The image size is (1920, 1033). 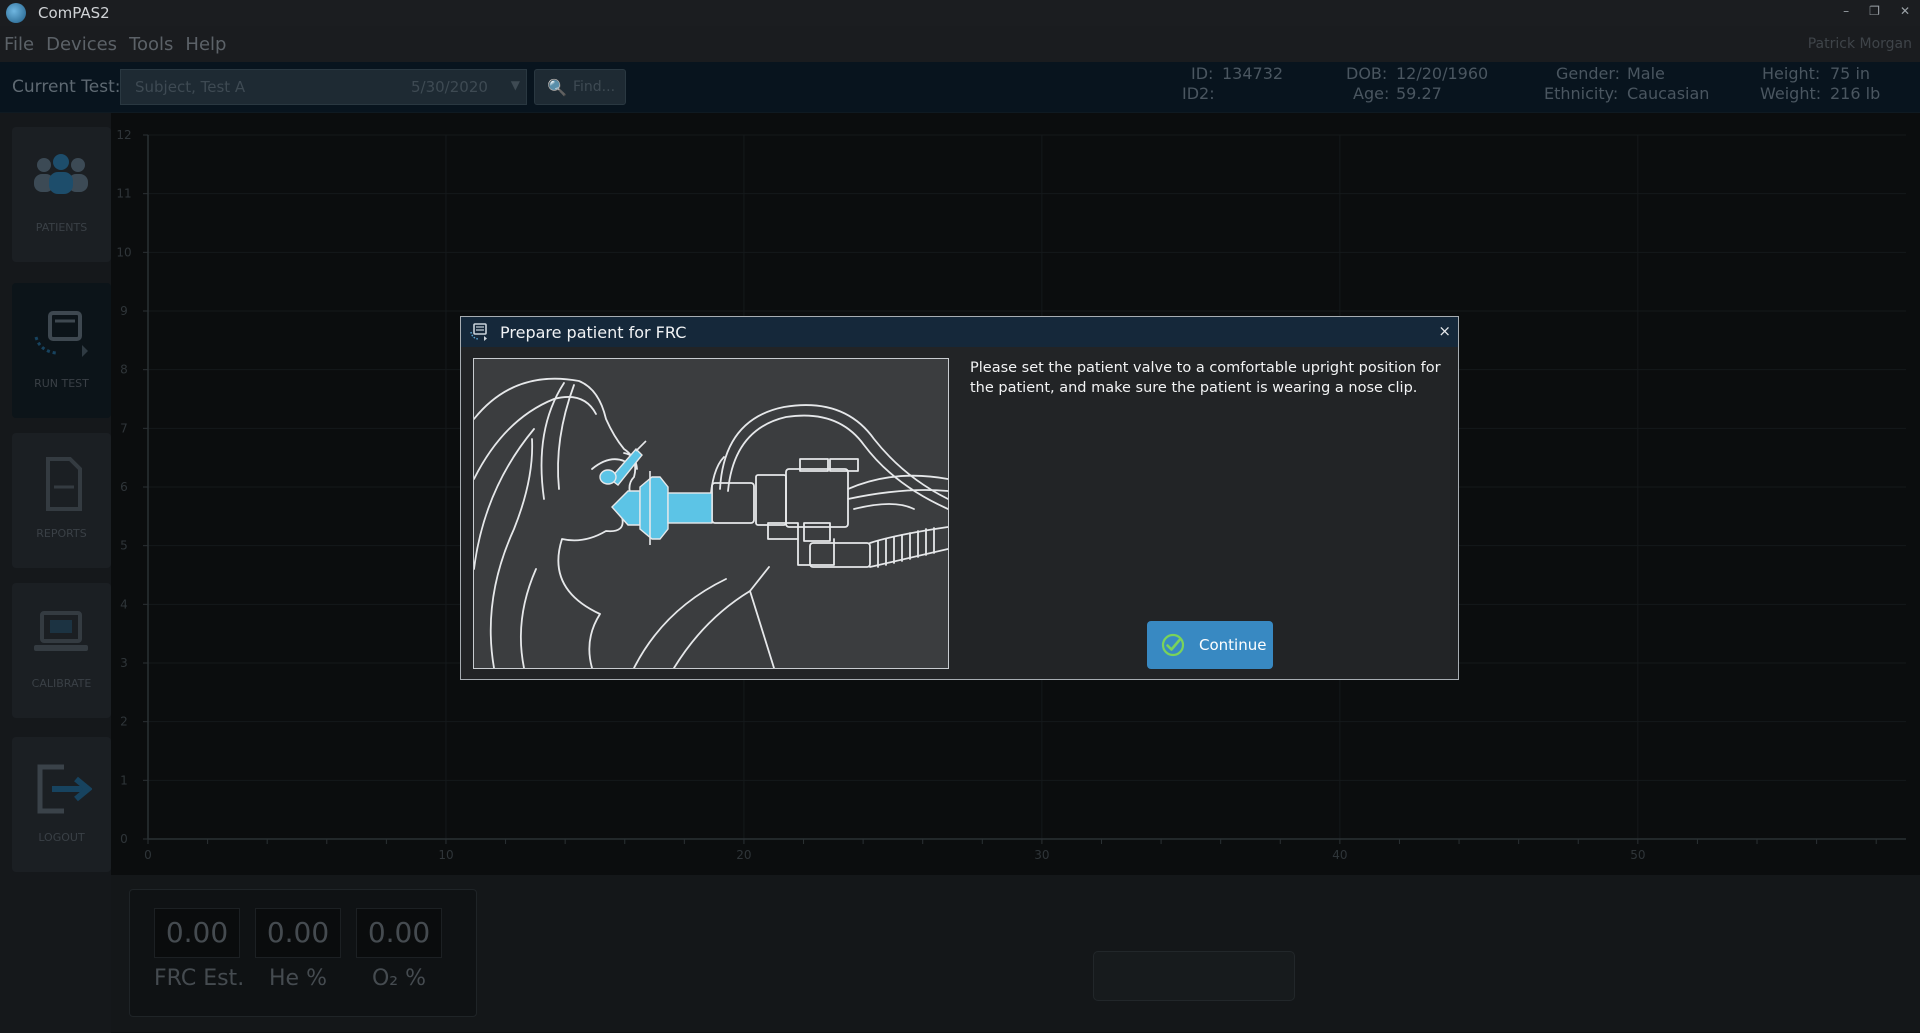 What do you see at coordinates (1198, 93) in the screenshot?
I see `patient-id2-label: ID2:` at bounding box center [1198, 93].